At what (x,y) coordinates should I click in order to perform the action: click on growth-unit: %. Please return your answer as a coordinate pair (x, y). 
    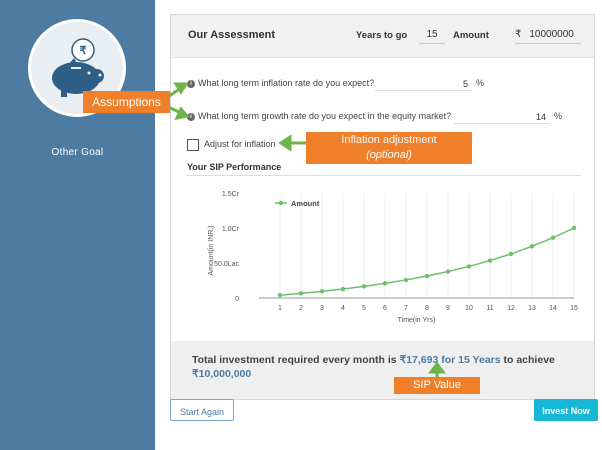
    Looking at the image, I should click on (558, 116).